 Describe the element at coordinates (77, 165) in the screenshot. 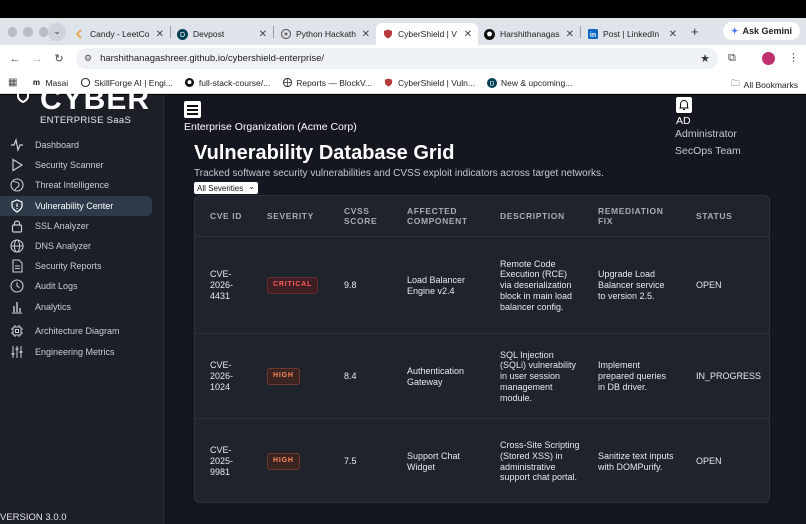

I see `sidebar-item-security-scanner: Security Scanner` at that location.